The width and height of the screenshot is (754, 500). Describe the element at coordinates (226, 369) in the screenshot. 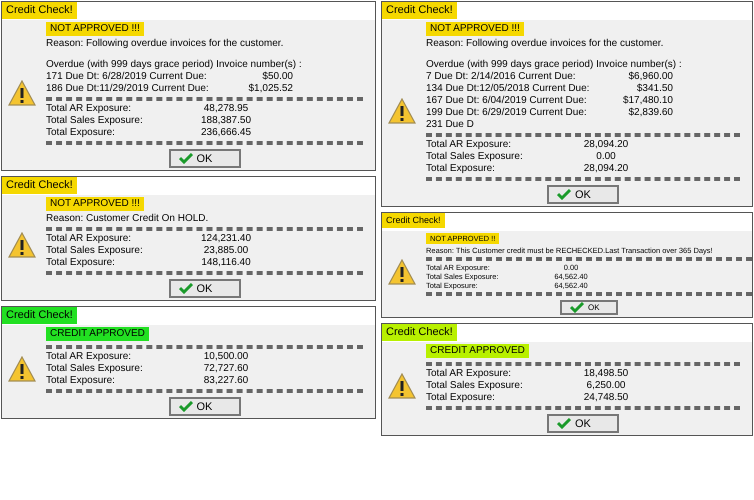

I see `total-value: 72,727.60` at that location.